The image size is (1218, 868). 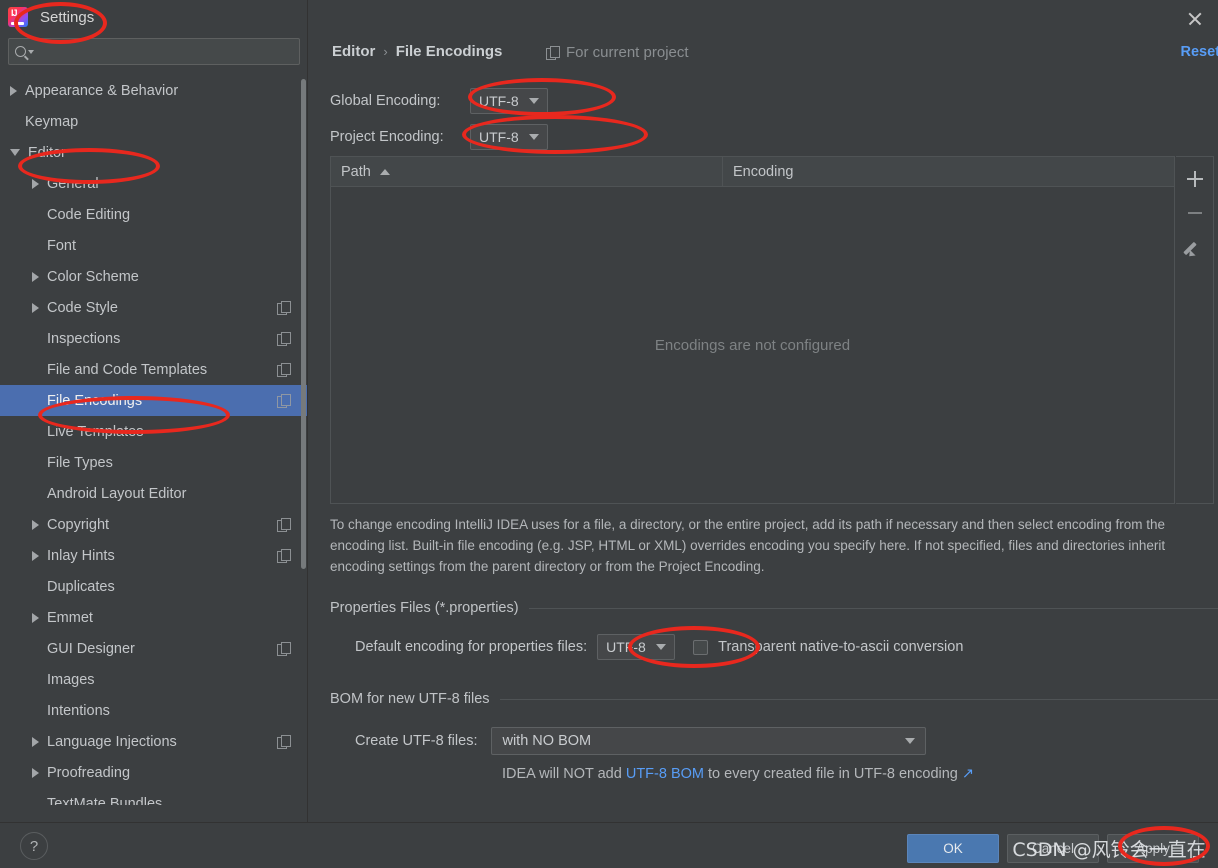 I want to click on sidebar-item-label: Android Layout Editor, so click(x=117, y=493).